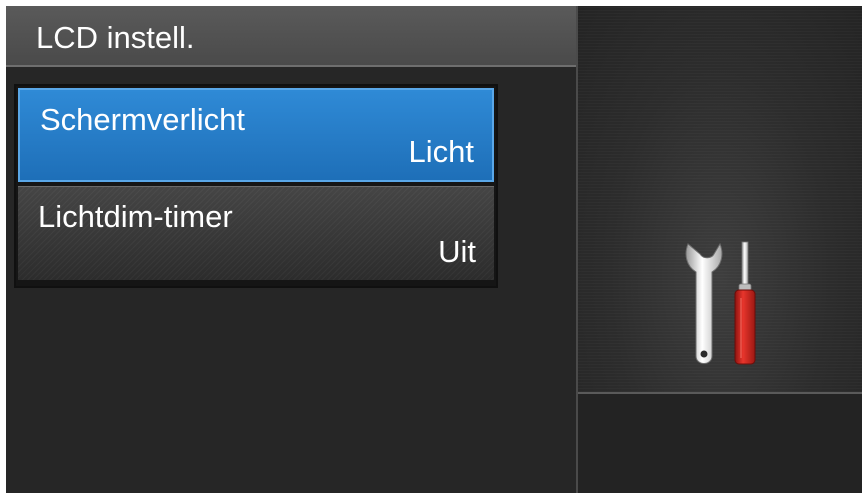  I want to click on menu-item-label: Lichtdim-timer, so click(135, 216).